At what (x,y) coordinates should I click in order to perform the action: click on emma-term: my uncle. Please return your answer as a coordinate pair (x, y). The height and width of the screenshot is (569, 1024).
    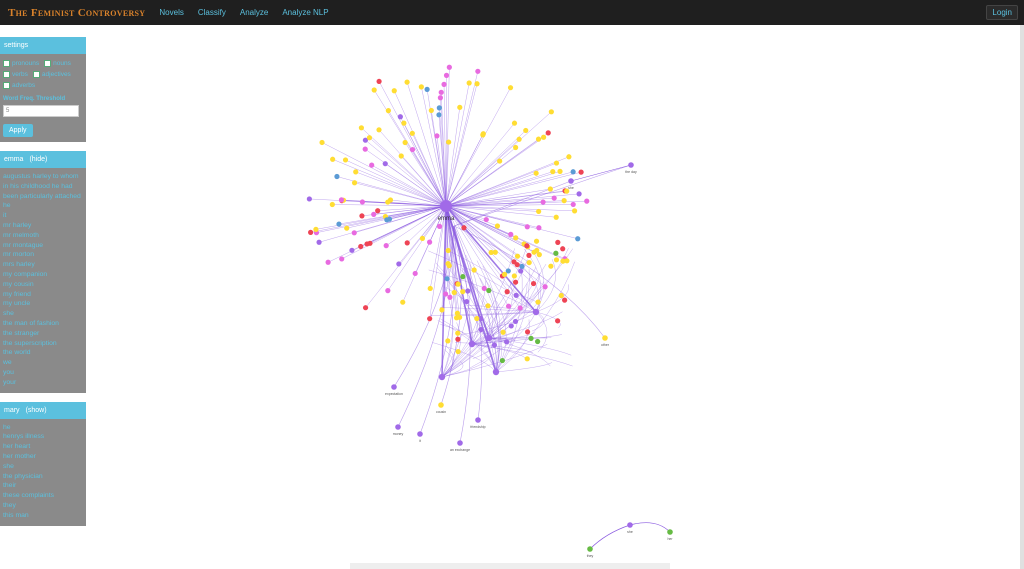
    Looking at the image, I should click on (43, 304).